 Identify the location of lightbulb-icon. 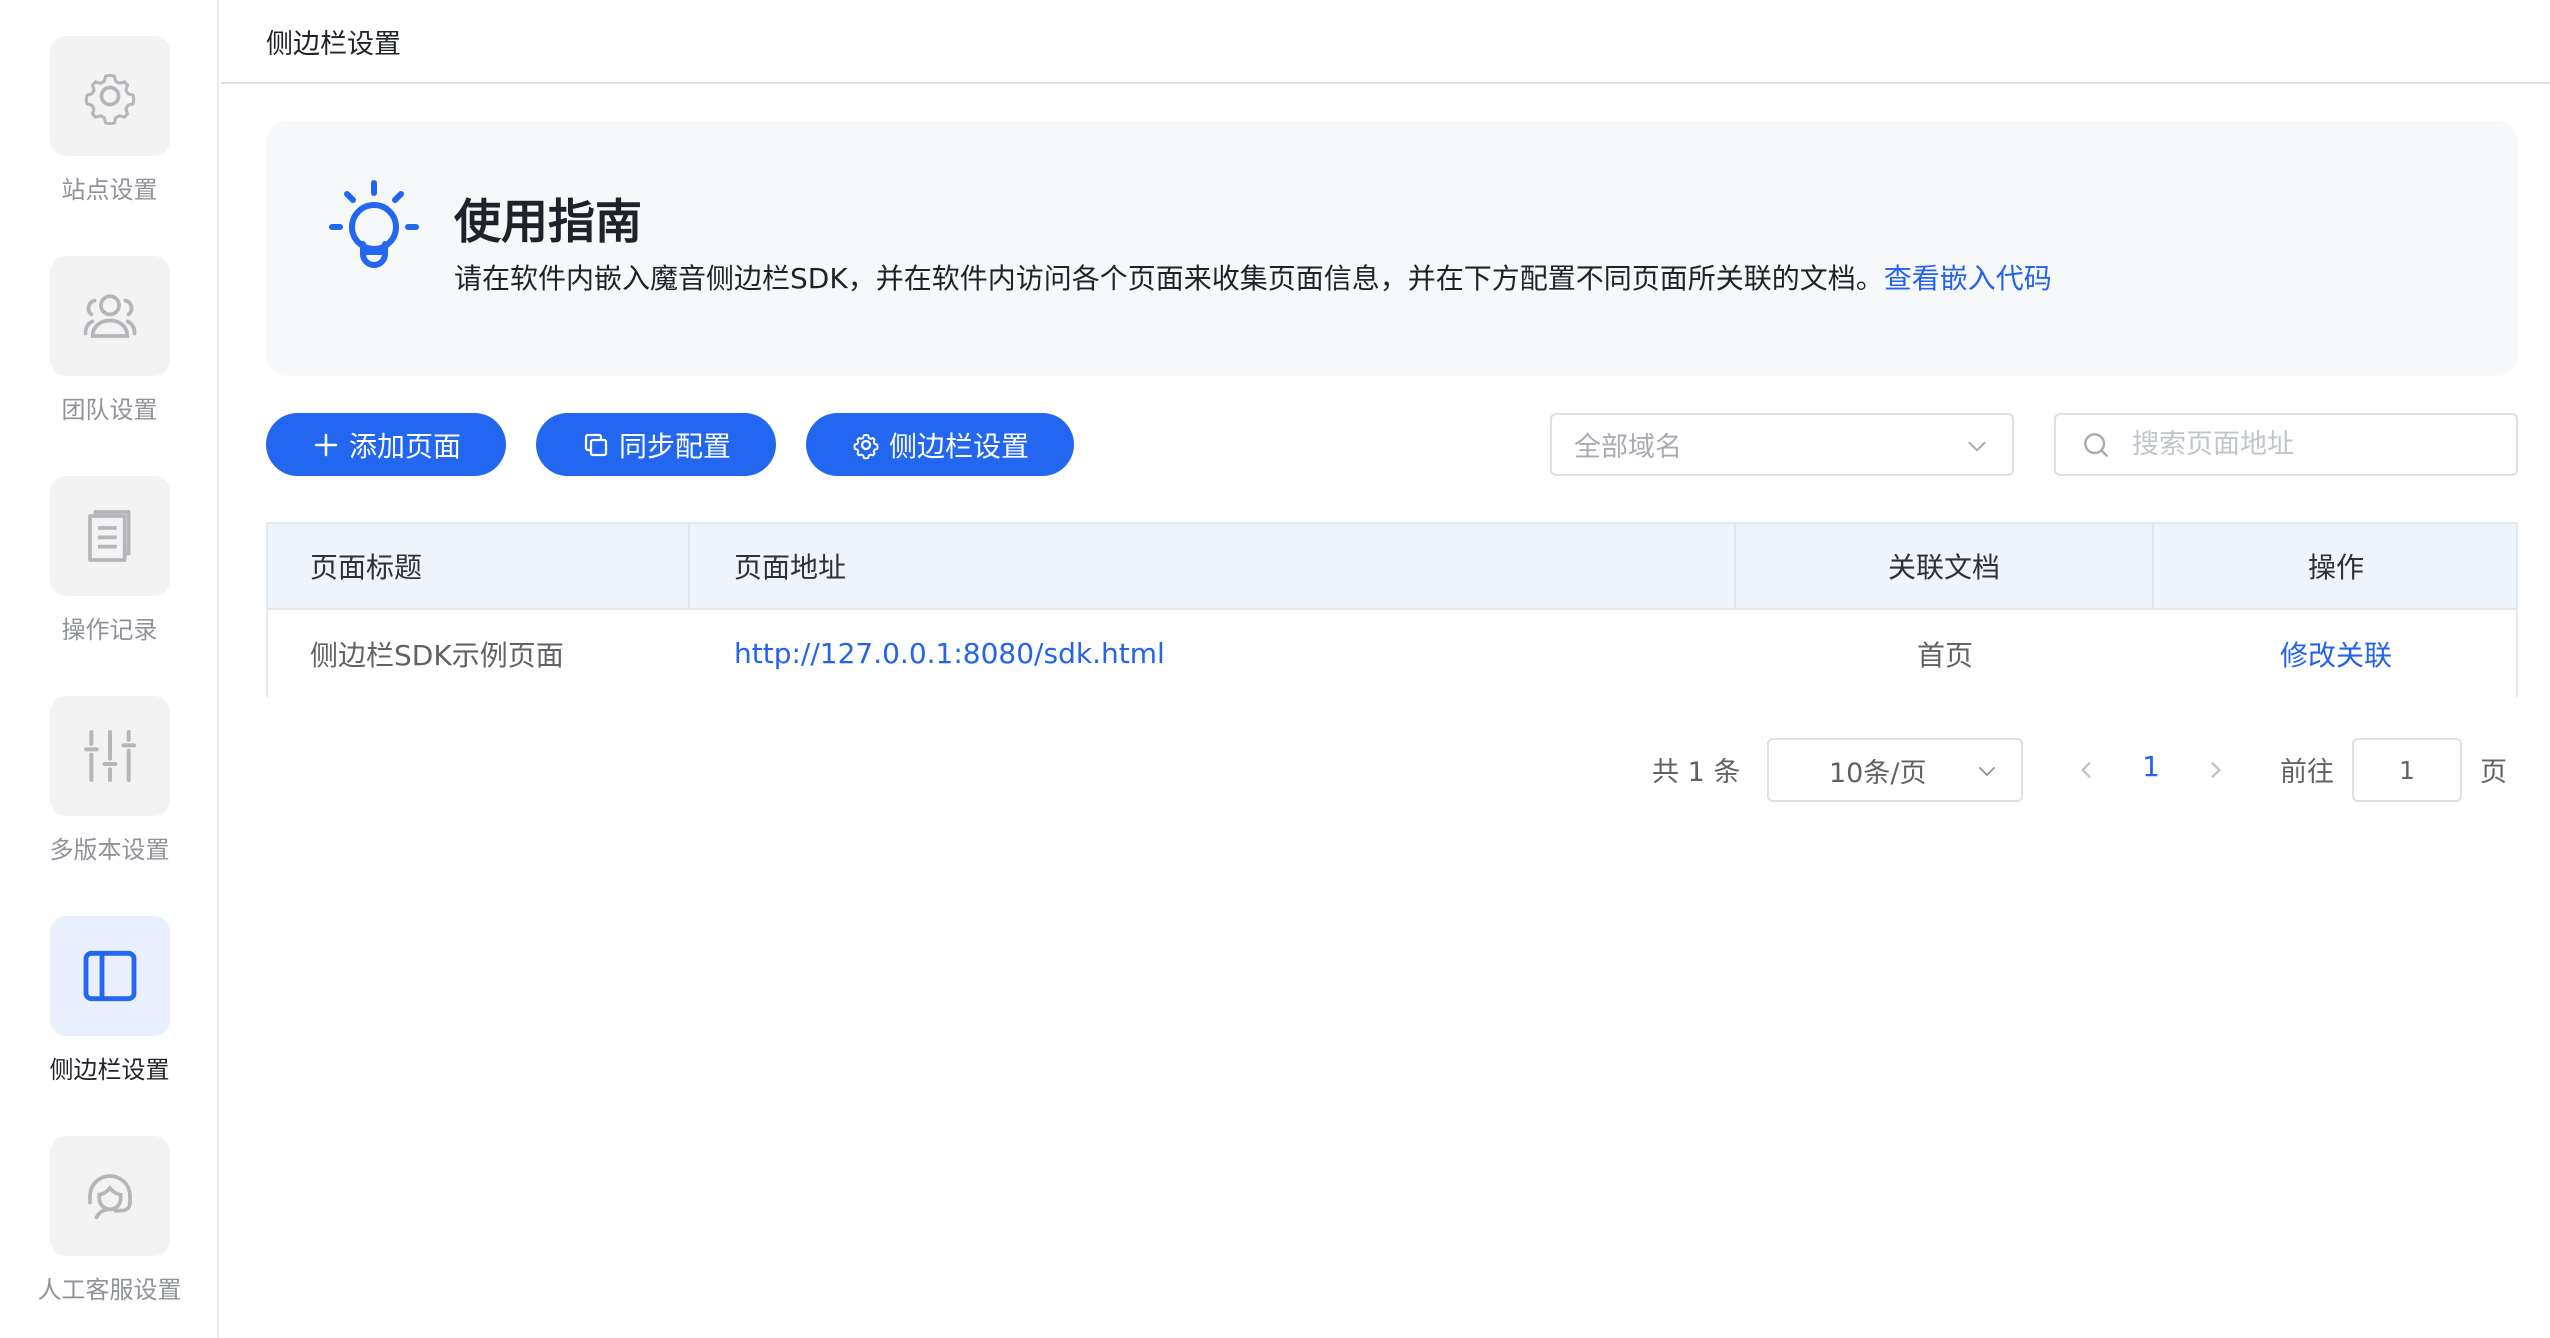
(374, 224).